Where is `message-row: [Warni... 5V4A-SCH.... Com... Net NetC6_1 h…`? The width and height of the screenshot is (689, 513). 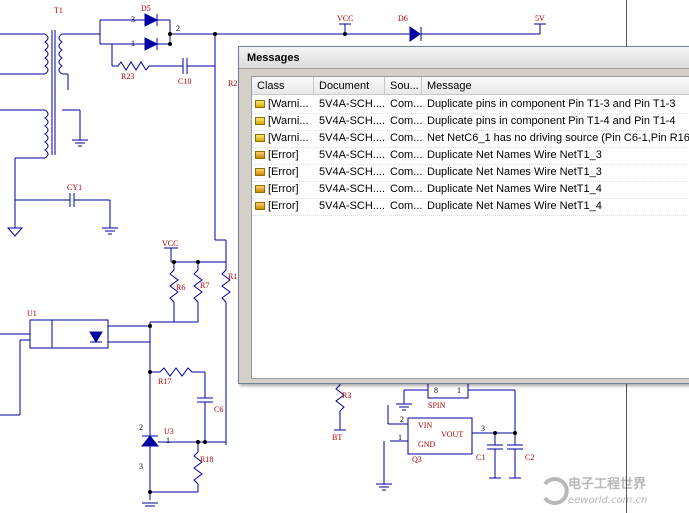
message-row: [Warni... 5V4A-SCH.... Com... Net NetC6_1 h… is located at coordinates (470, 138).